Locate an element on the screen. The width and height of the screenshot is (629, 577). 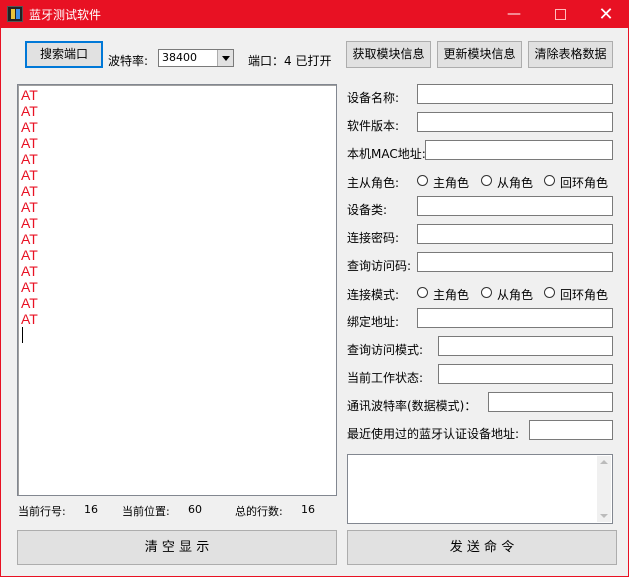
total-lines-value: 16 is located at coordinates (308, 509).